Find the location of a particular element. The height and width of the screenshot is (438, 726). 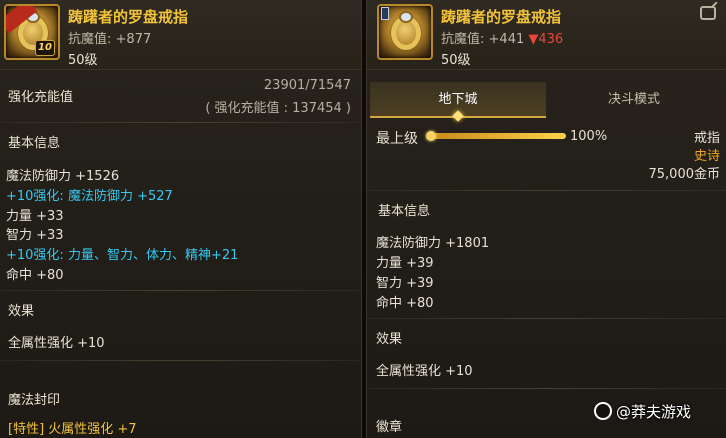

watermark: @莽夫游戏 is located at coordinates (654, 412).